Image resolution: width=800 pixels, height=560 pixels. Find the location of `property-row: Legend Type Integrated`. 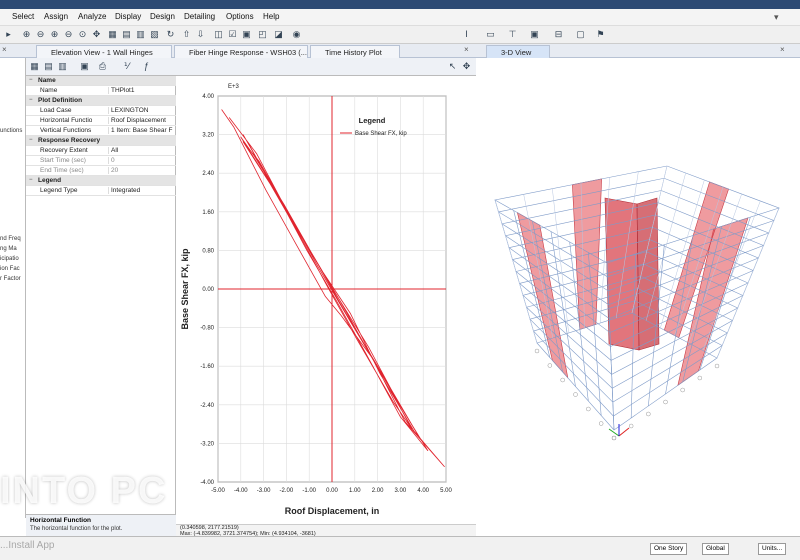

property-row: Legend Type Integrated is located at coordinates (101, 191).